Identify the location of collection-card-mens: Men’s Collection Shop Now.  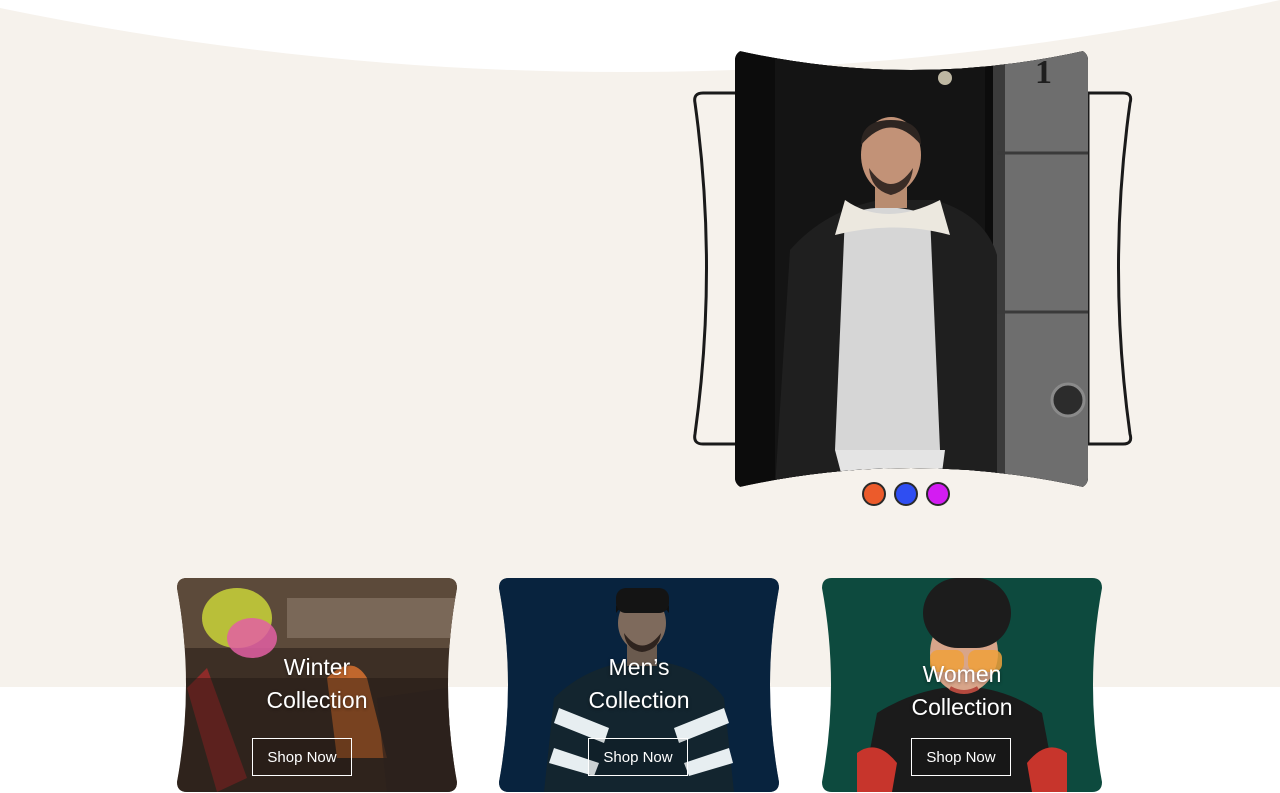
(639, 685).